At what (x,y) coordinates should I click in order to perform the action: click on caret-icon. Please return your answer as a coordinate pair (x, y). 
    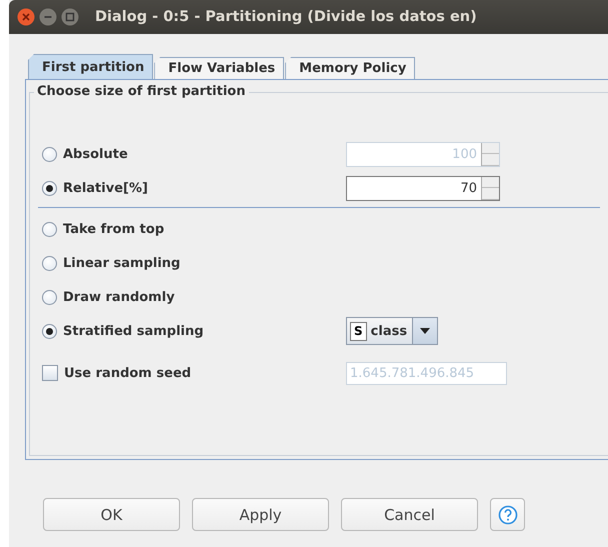
    Looking at the image, I should click on (425, 331).